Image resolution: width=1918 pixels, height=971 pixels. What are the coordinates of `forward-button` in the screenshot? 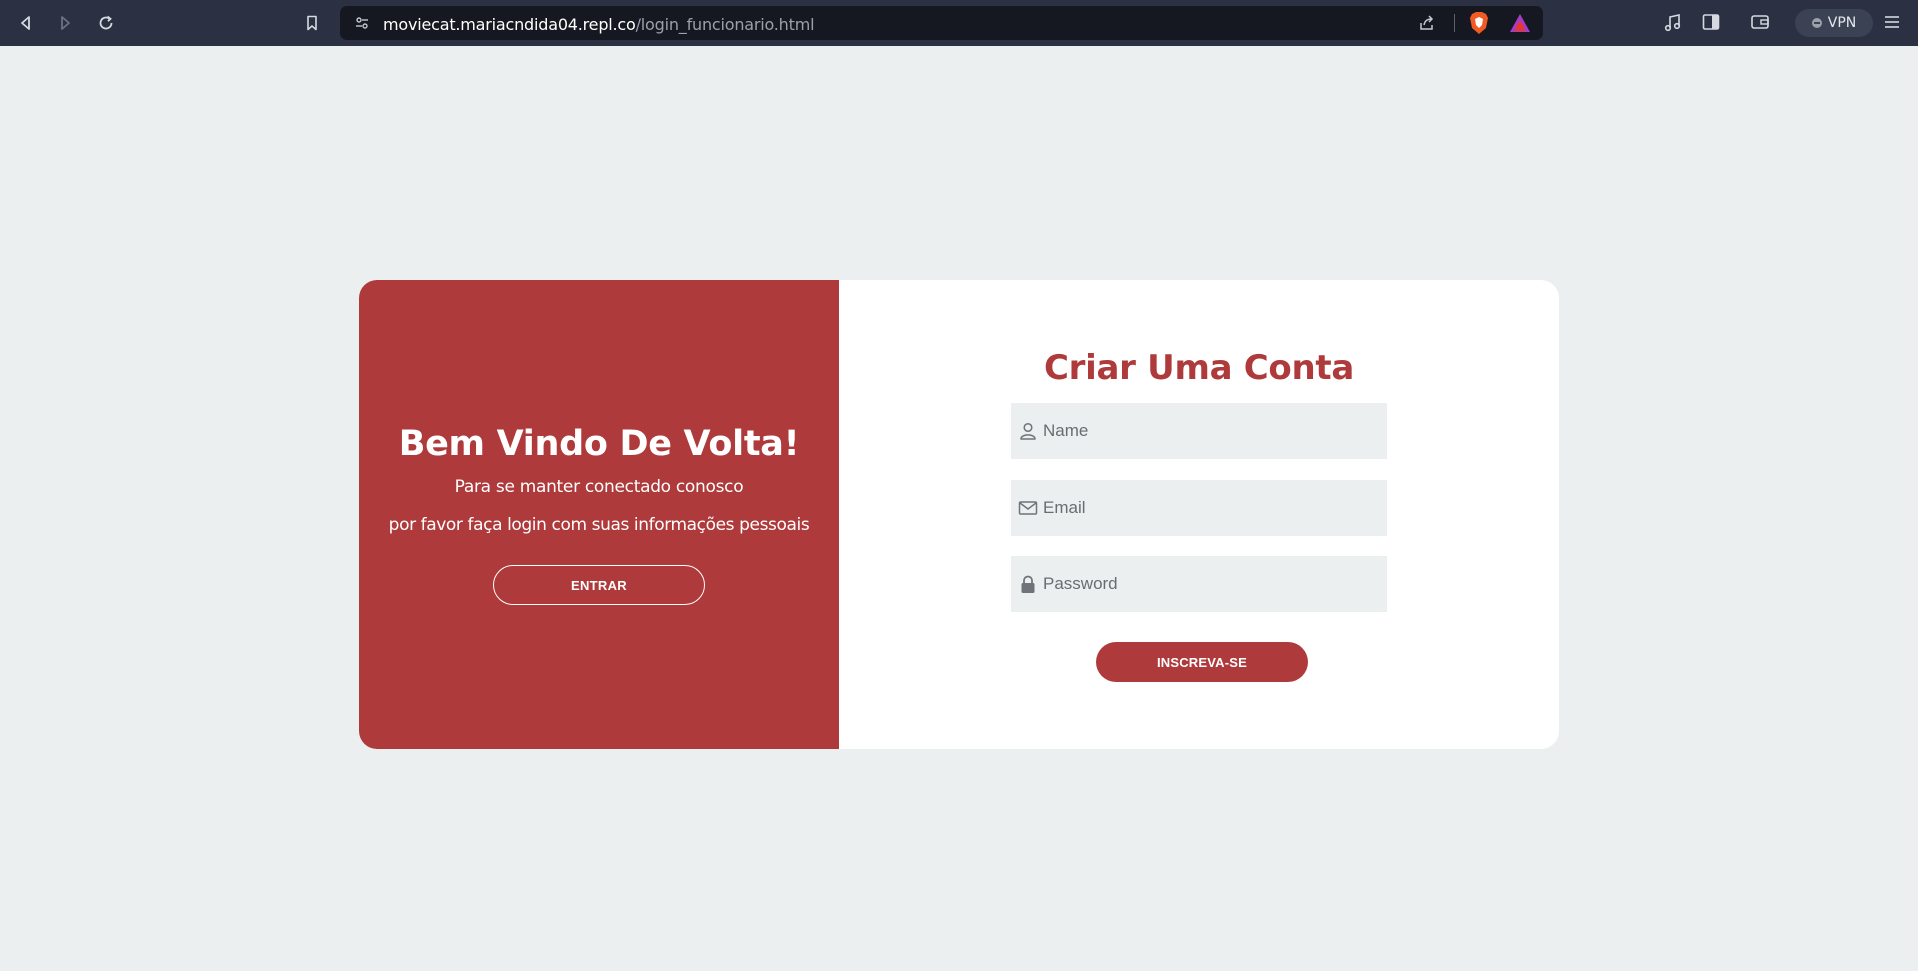 It's located at (65, 23).